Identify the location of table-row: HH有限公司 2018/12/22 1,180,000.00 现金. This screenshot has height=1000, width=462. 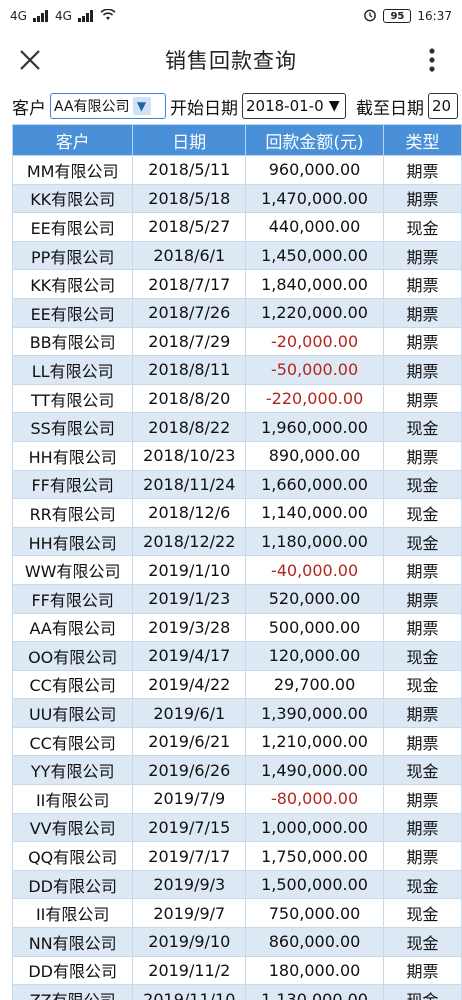
(237, 541).